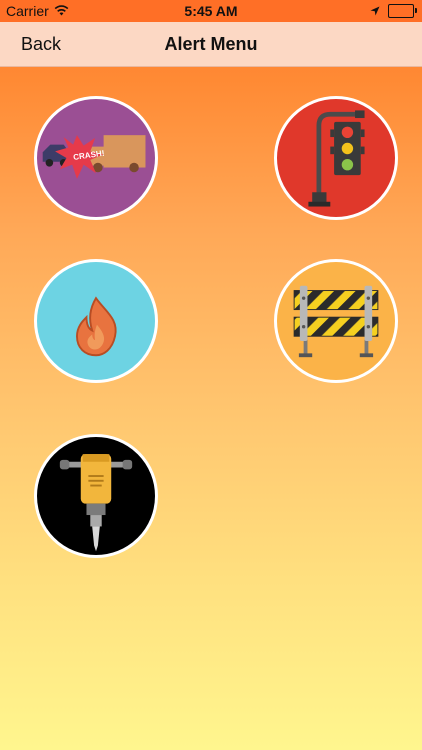  I want to click on road-barrier-alert-button, so click(336, 321).